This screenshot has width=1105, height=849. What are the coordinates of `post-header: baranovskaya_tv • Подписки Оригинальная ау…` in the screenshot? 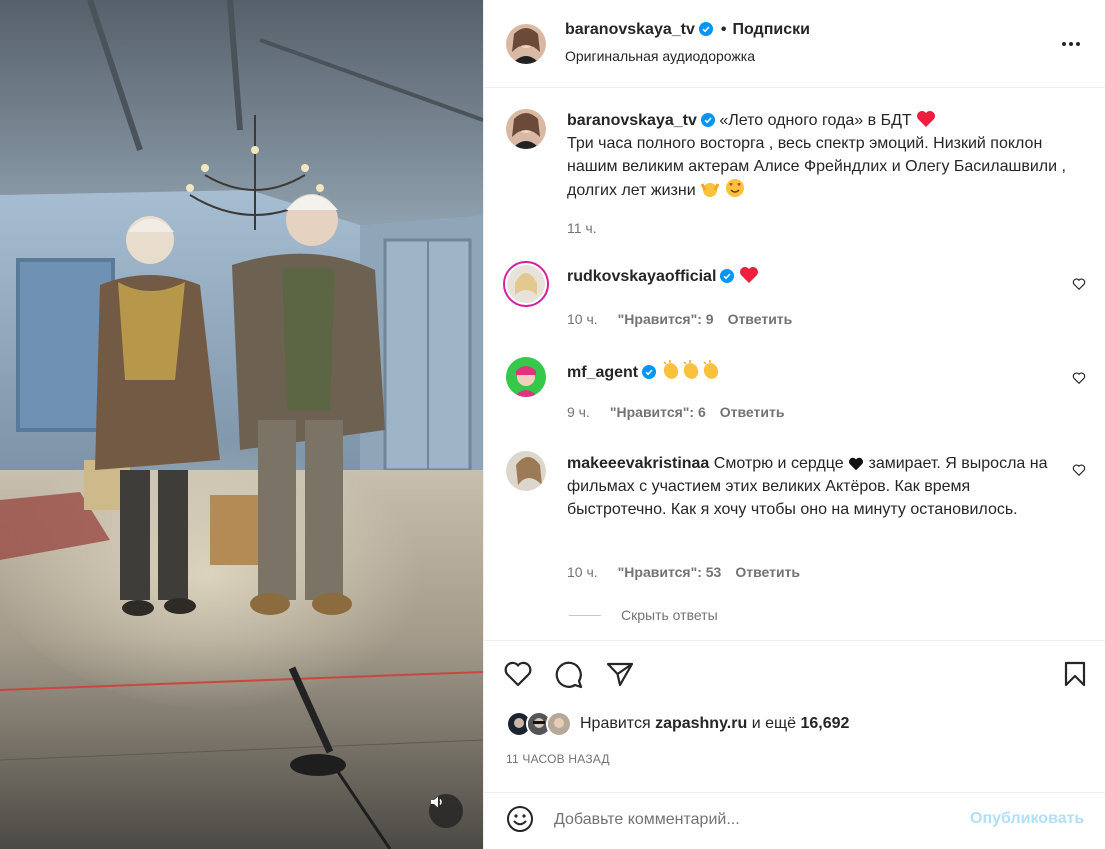 It's located at (794, 44).